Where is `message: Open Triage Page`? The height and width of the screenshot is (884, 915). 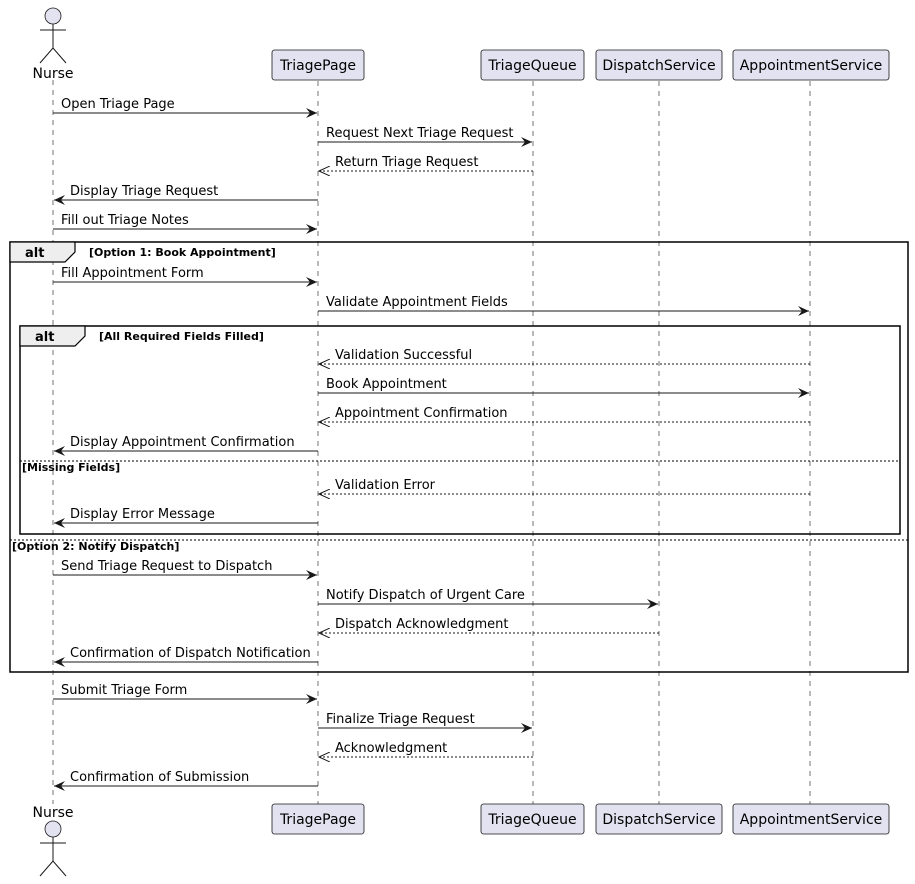
message: Open Triage Page is located at coordinates (185, 107).